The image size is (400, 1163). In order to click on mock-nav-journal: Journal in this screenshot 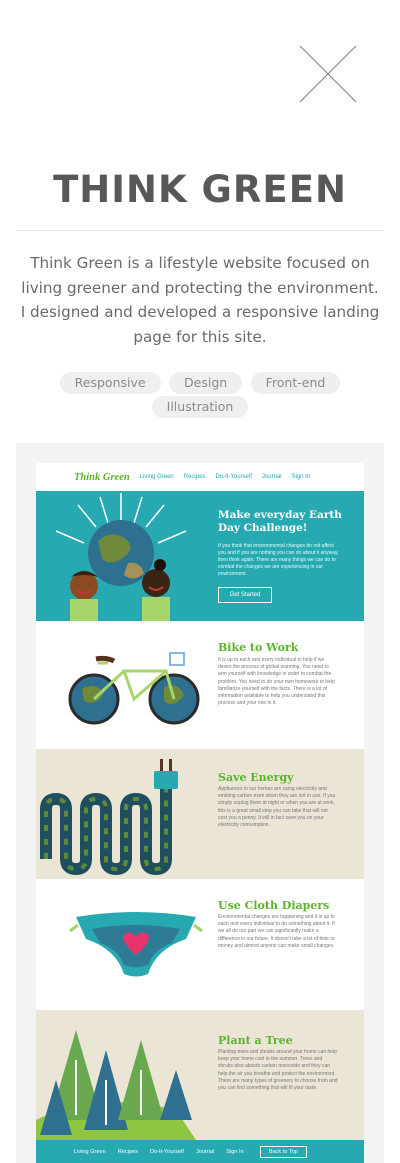, I will do `click(271, 477)`.